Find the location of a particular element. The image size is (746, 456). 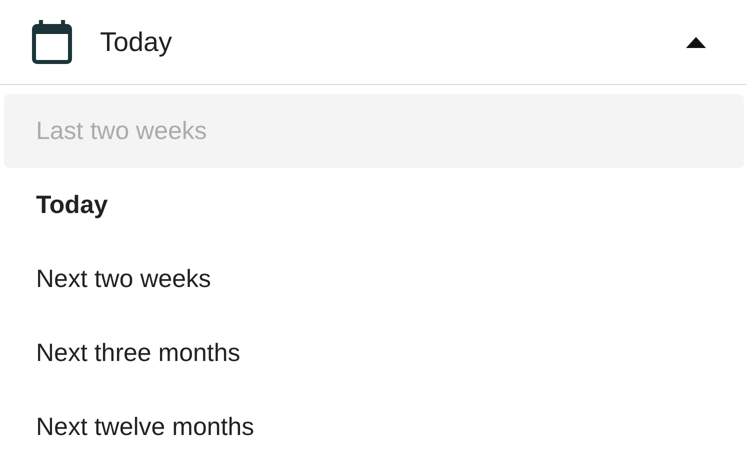

calendar-icon is located at coordinates (52, 42).